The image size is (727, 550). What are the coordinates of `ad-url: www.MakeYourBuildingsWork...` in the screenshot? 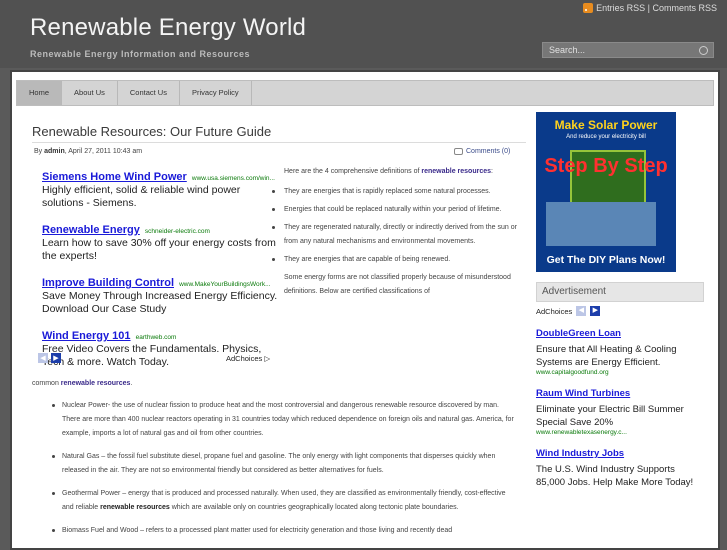 It's located at (224, 284).